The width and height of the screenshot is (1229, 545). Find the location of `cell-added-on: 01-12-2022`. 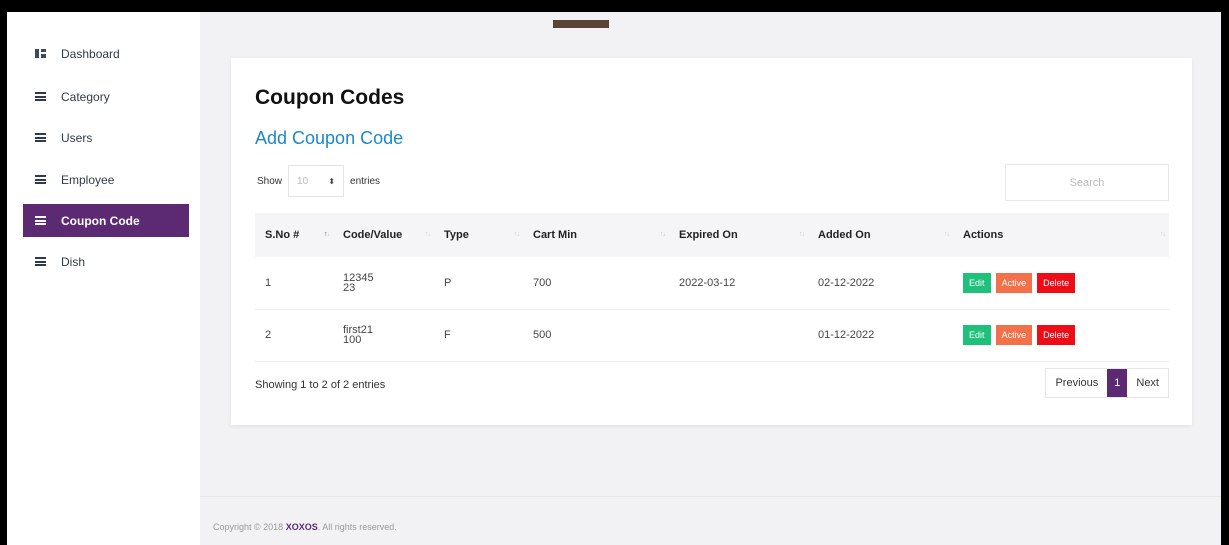

cell-added-on: 01-12-2022 is located at coordinates (846, 335).